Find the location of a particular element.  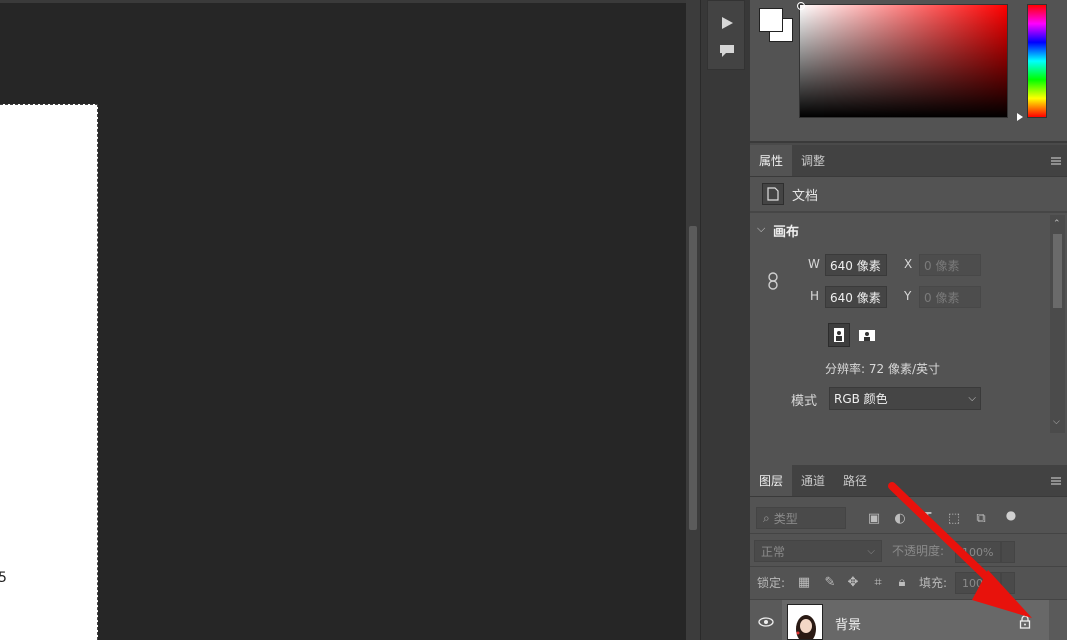

width-field: 640 像素 is located at coordinates (856, 265).